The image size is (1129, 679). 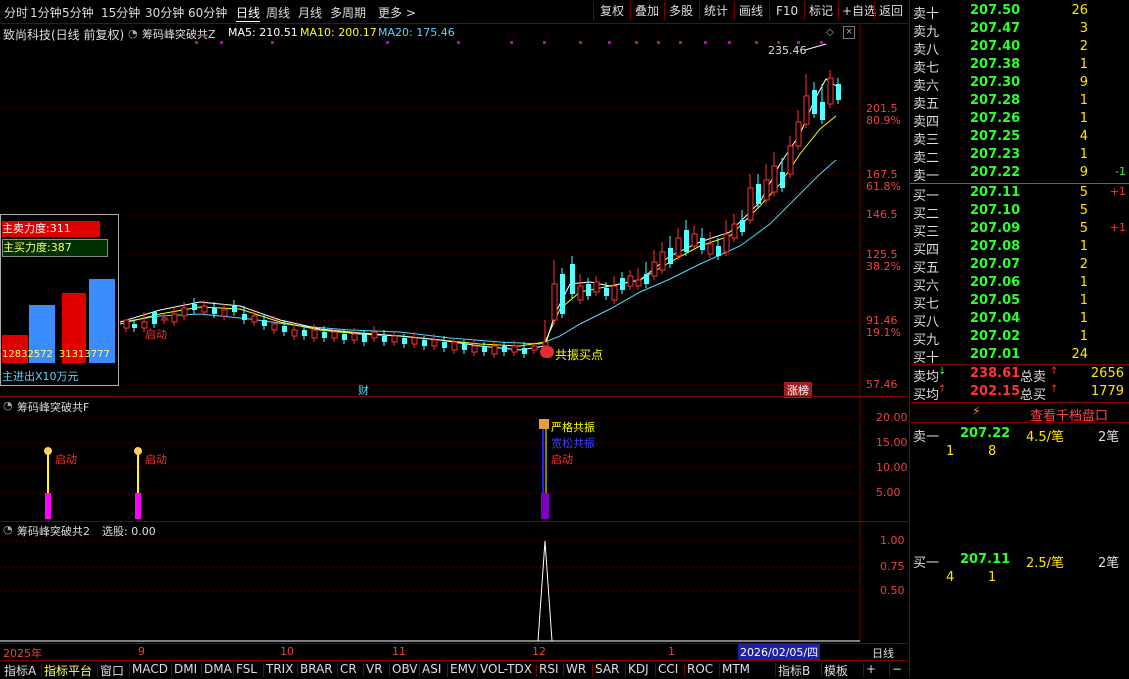 I want to click on period-tab-15min: 15分钟, so click(x=120, y=12).